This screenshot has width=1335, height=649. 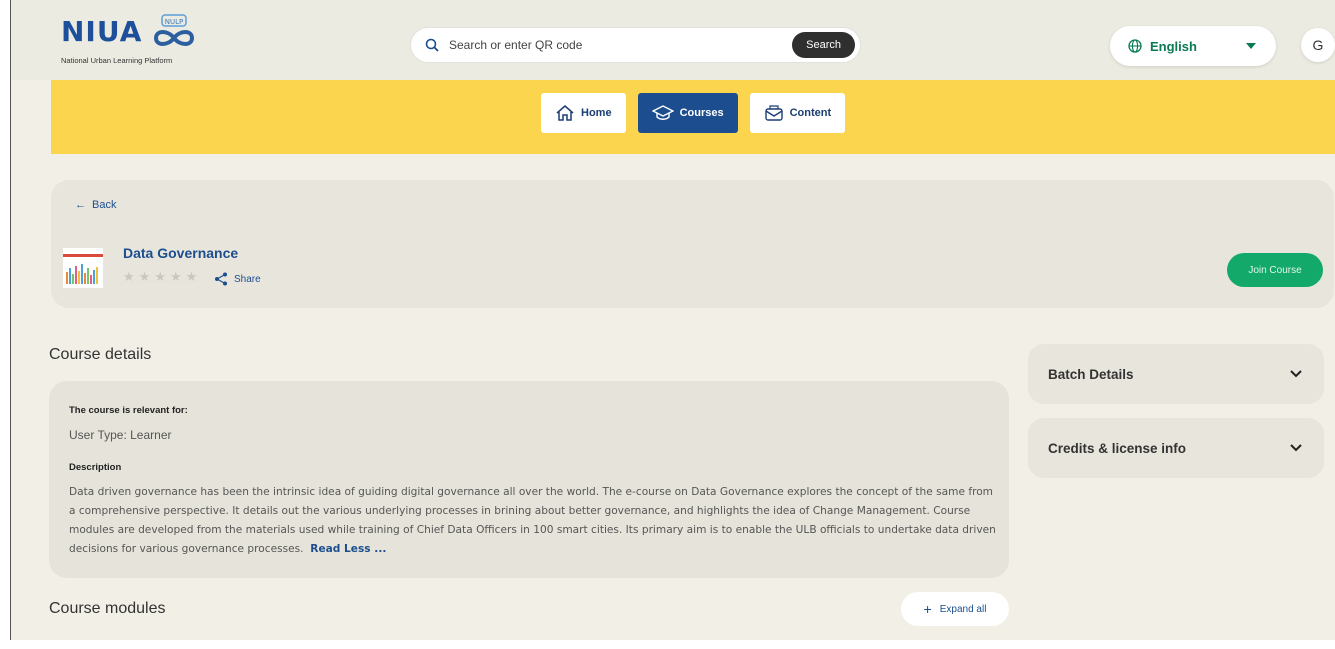 I want to click on credits-license-label: Credits & license info, so click(x=1117, y=448).